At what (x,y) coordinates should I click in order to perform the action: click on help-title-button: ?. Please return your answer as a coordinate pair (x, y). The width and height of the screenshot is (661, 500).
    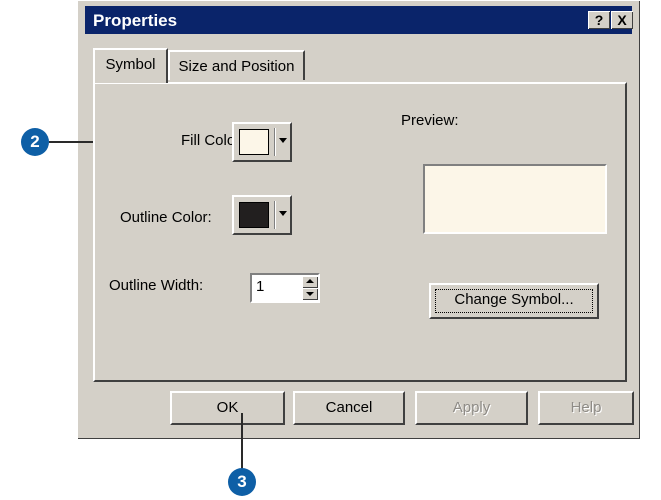
    Looking at the image, I should click on (599, 20).